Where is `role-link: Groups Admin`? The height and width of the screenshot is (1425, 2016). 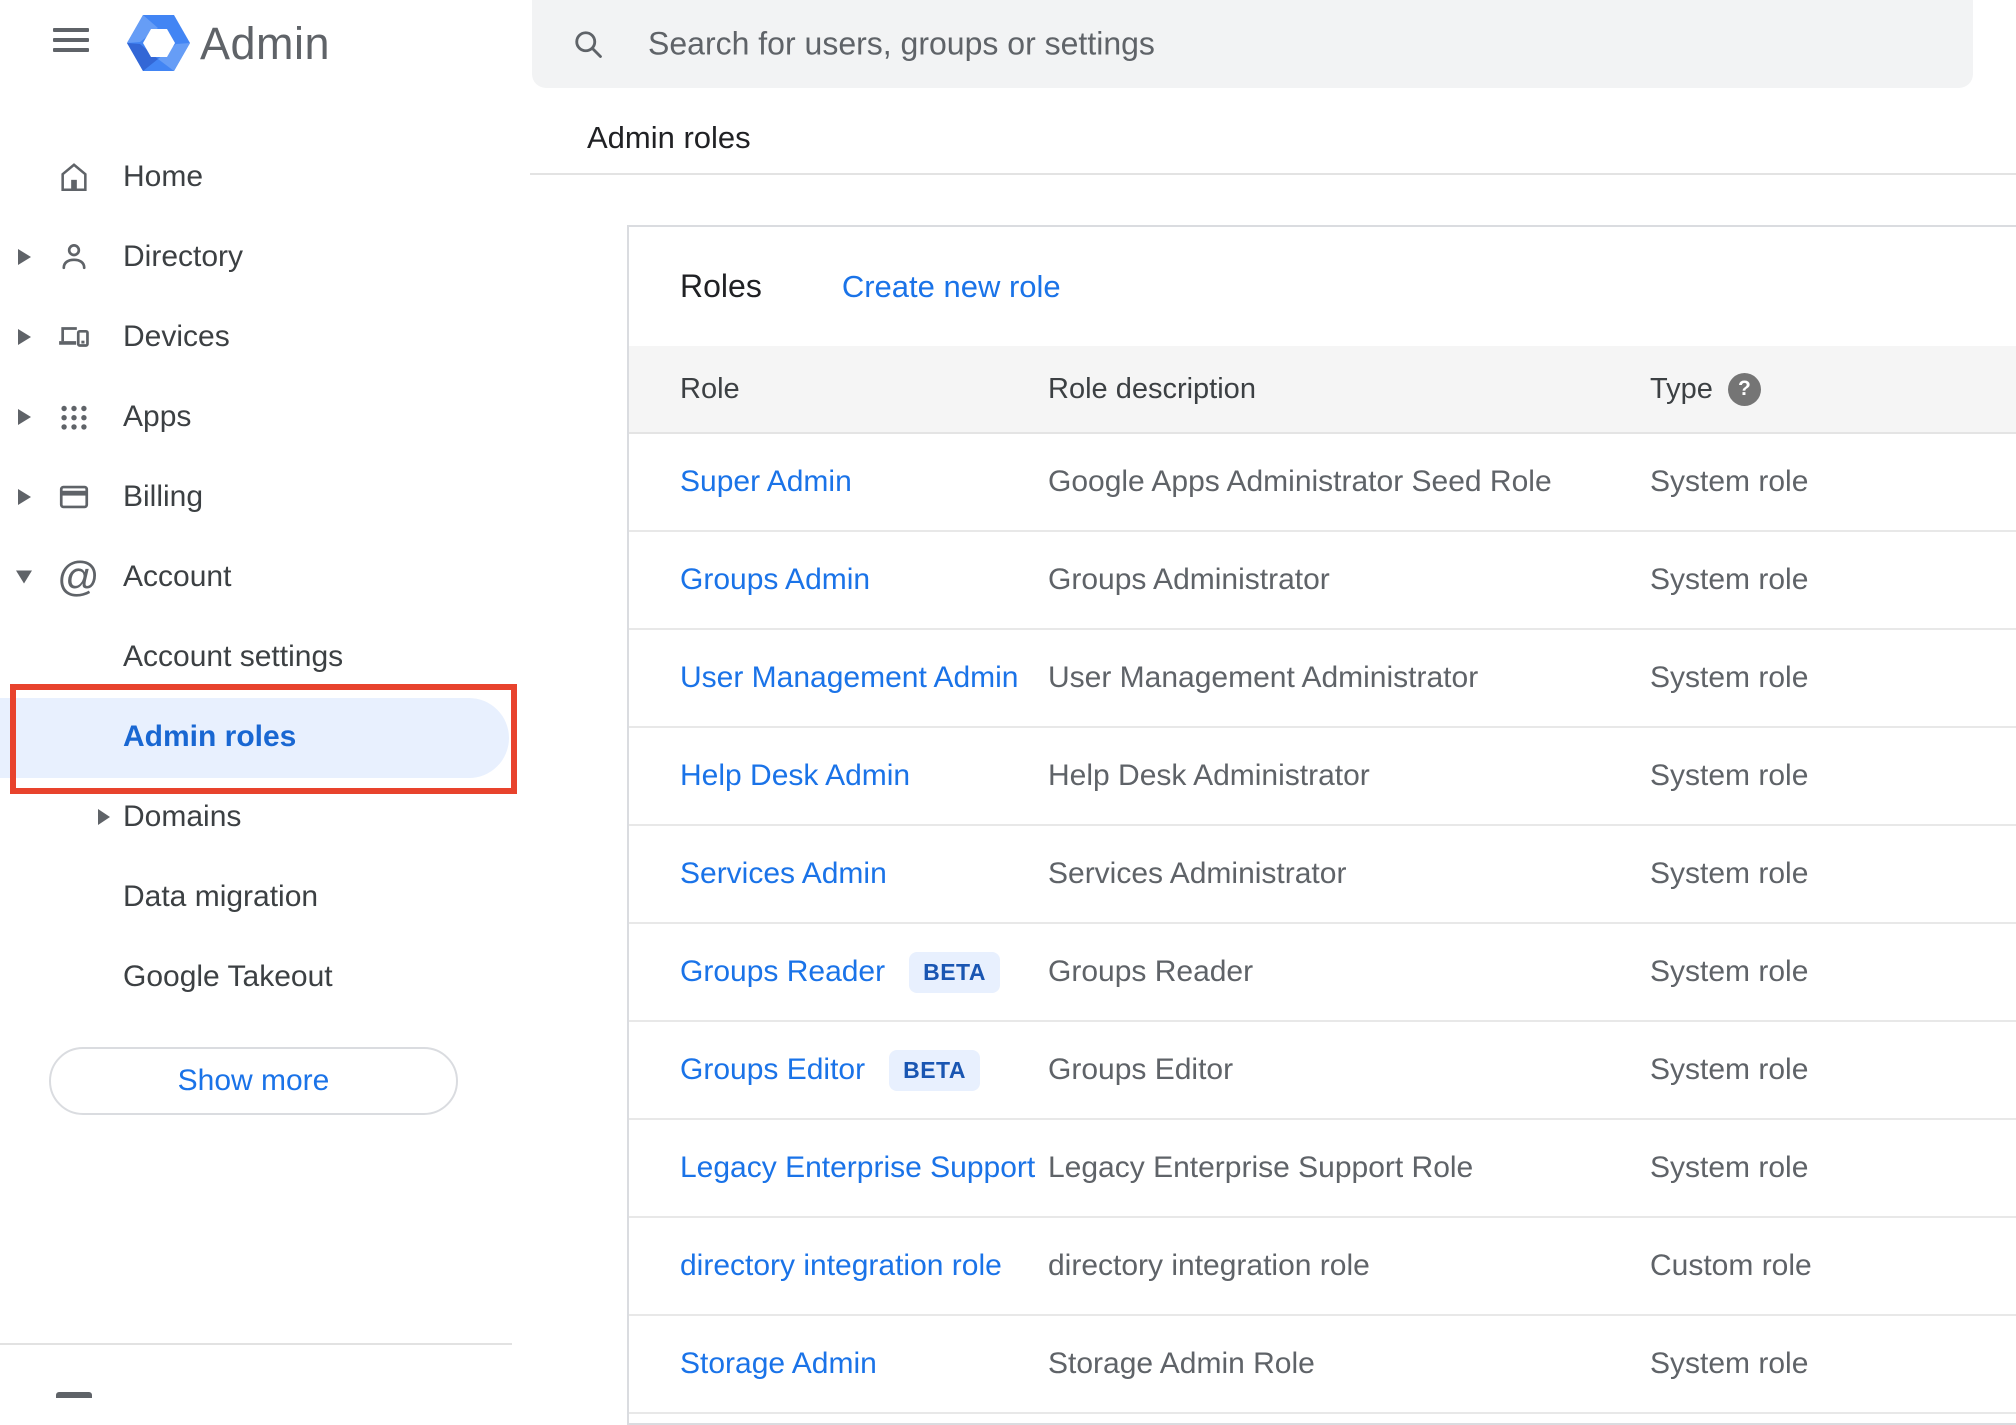 role-link: Groups Admin is located at coordinates (775, 580).